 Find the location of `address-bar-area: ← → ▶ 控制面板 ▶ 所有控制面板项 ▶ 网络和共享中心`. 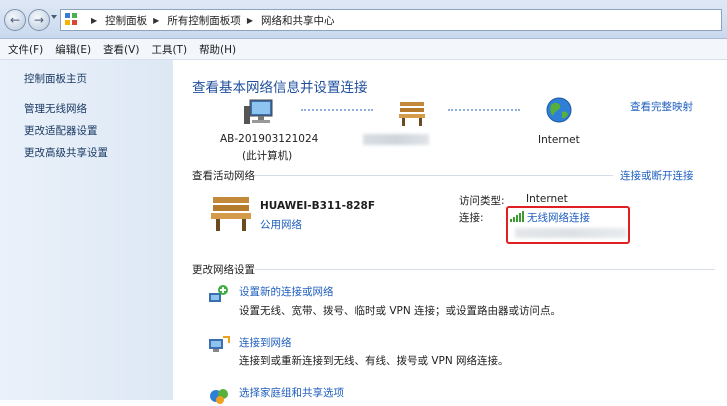

address-bar-area: ← → ▶ 控制面板 ▶ 所有控制面板项 ▶ 网络和共享中心 is located at coordinates (363, 19).